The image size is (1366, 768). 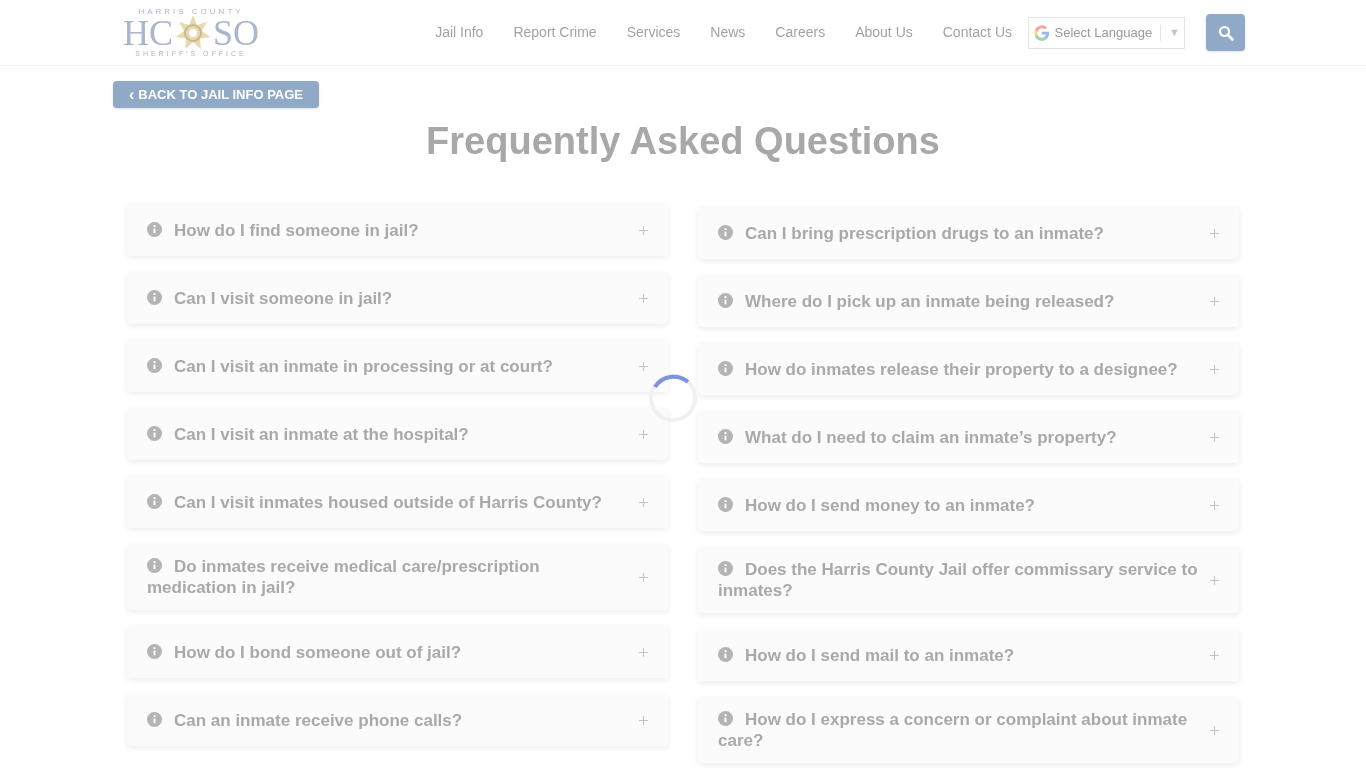 I want to click on faq-item: Does the Harris County Jail offer commissary service to inmates?, so click(x=968, y=580).